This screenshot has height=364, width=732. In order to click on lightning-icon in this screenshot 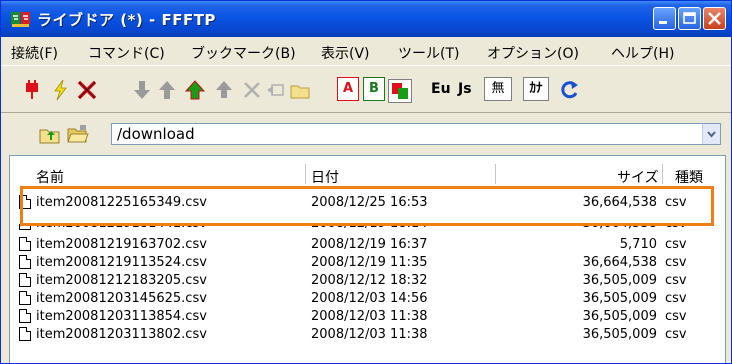, I will do `click(60, 90)`.